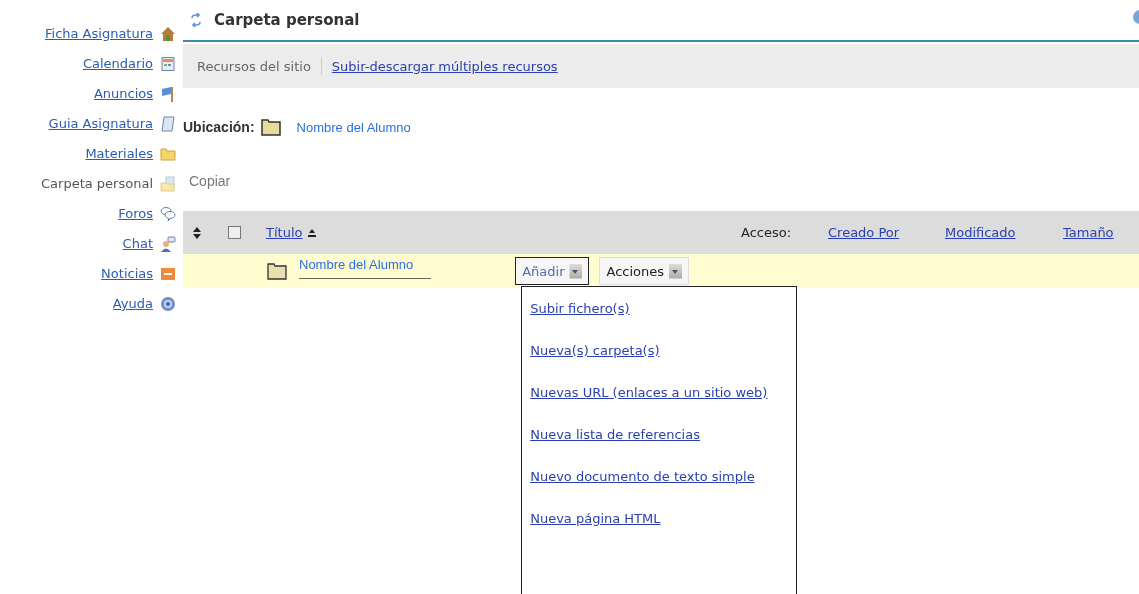 The width and height of the screenshot is (1139, 594). Describe the element at coordinates (312, 232) in the screenshot. I see `sort-ascending-icon` at that location.